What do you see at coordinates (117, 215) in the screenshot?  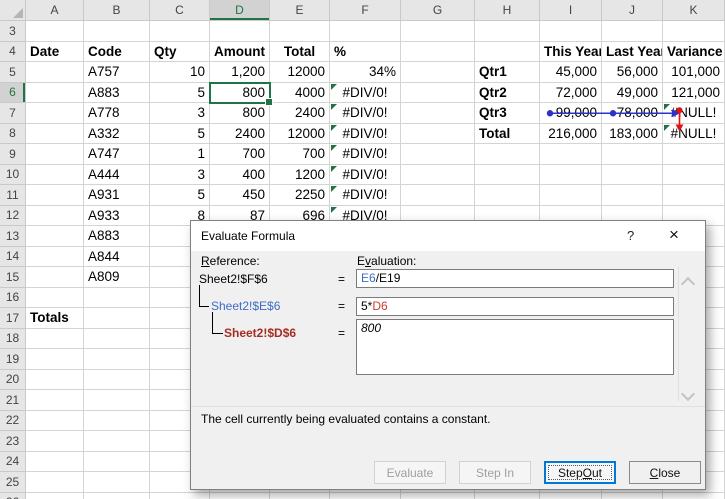 I see `cell-B12: A933` at bounding box center [117, 215].